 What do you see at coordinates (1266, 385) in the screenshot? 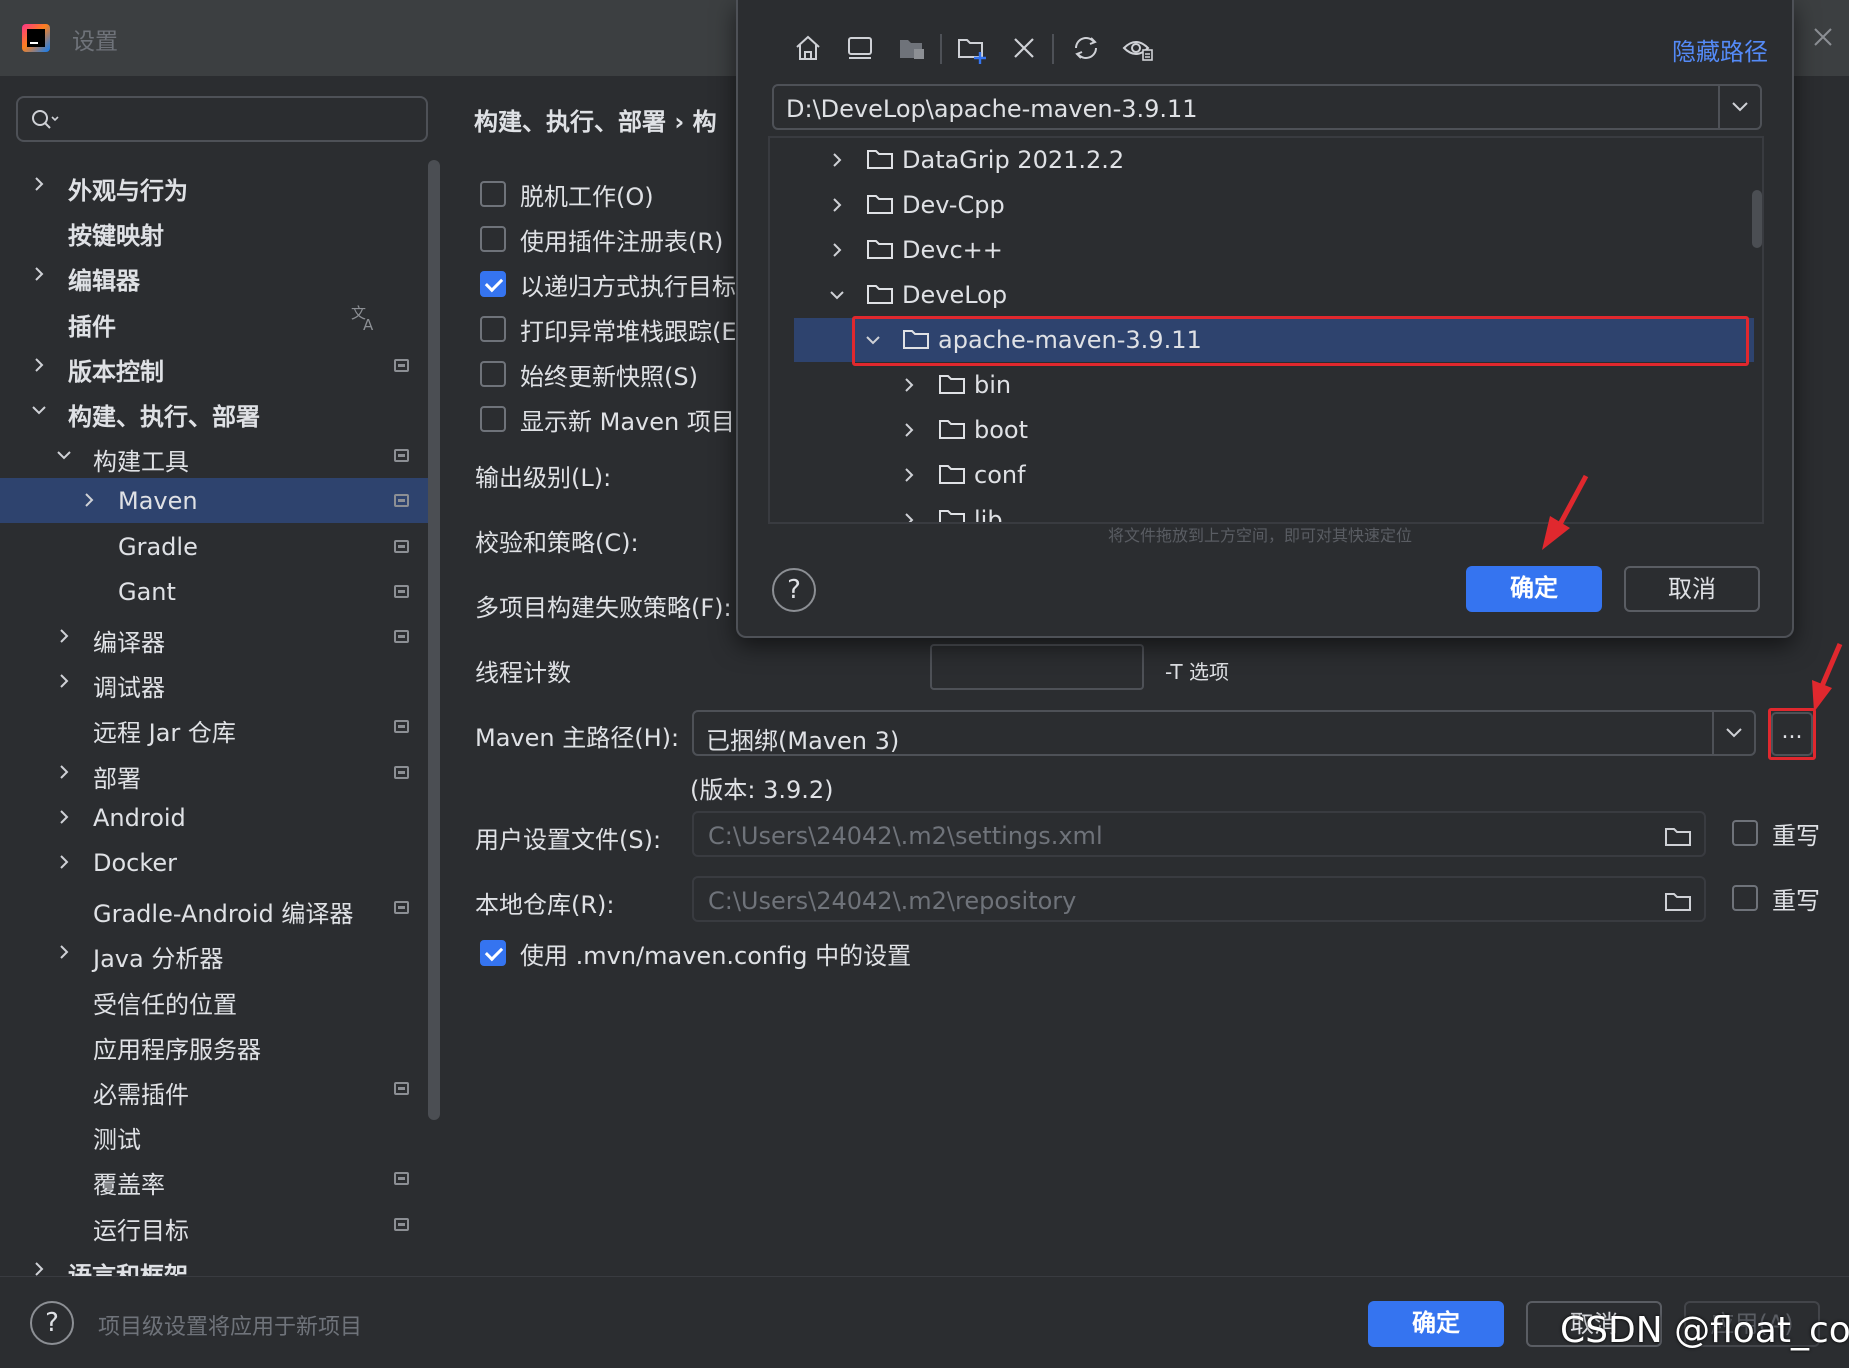
I see `file-tree-row: bin` at bounding box center [1266, 385].